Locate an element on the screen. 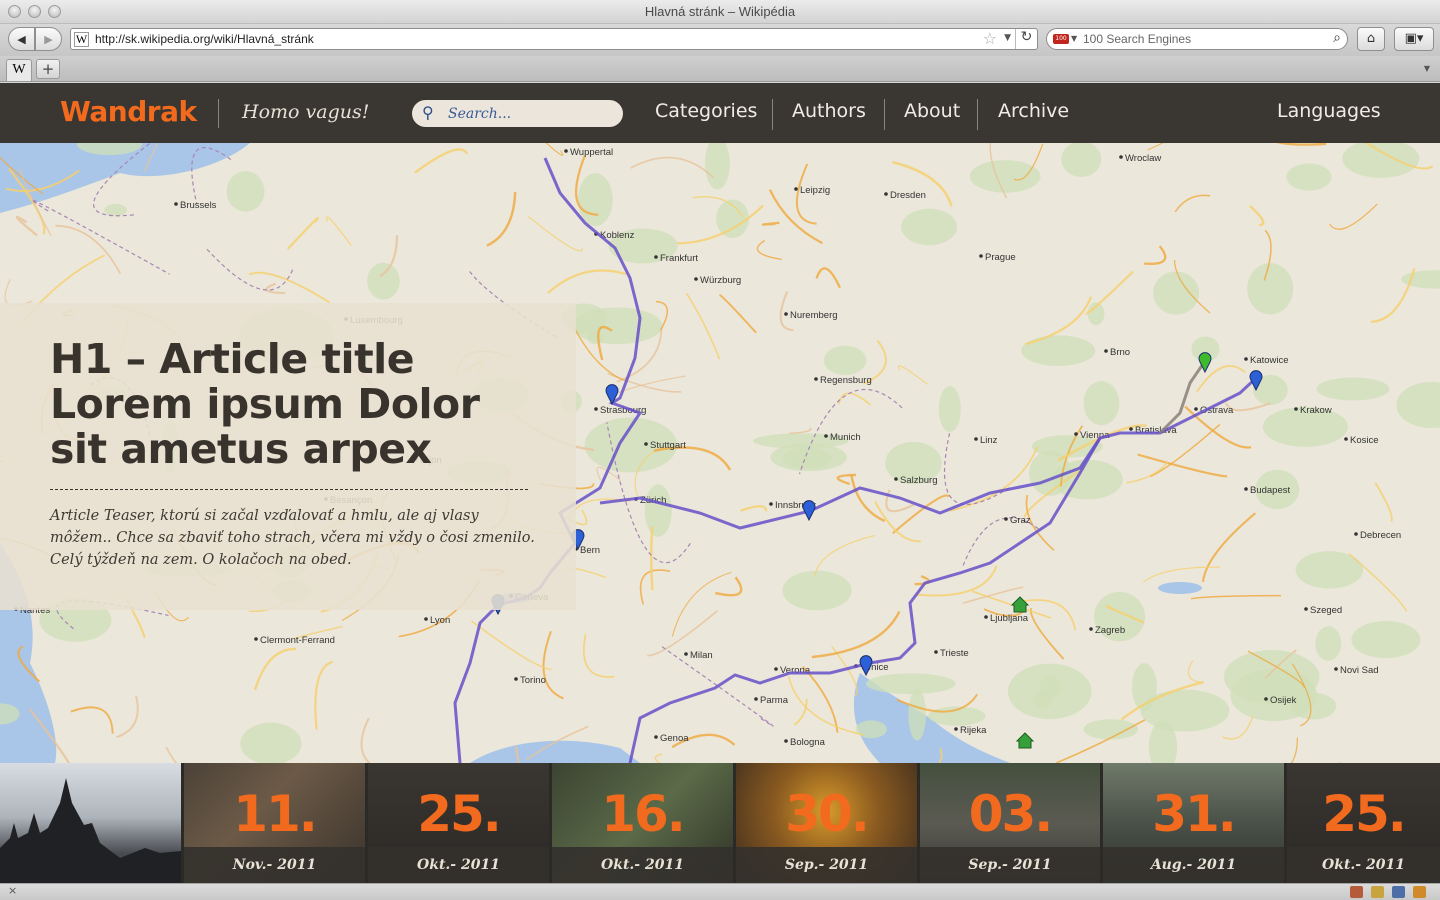  home-icon: ⌂ is located at coordinates (1371, 38).